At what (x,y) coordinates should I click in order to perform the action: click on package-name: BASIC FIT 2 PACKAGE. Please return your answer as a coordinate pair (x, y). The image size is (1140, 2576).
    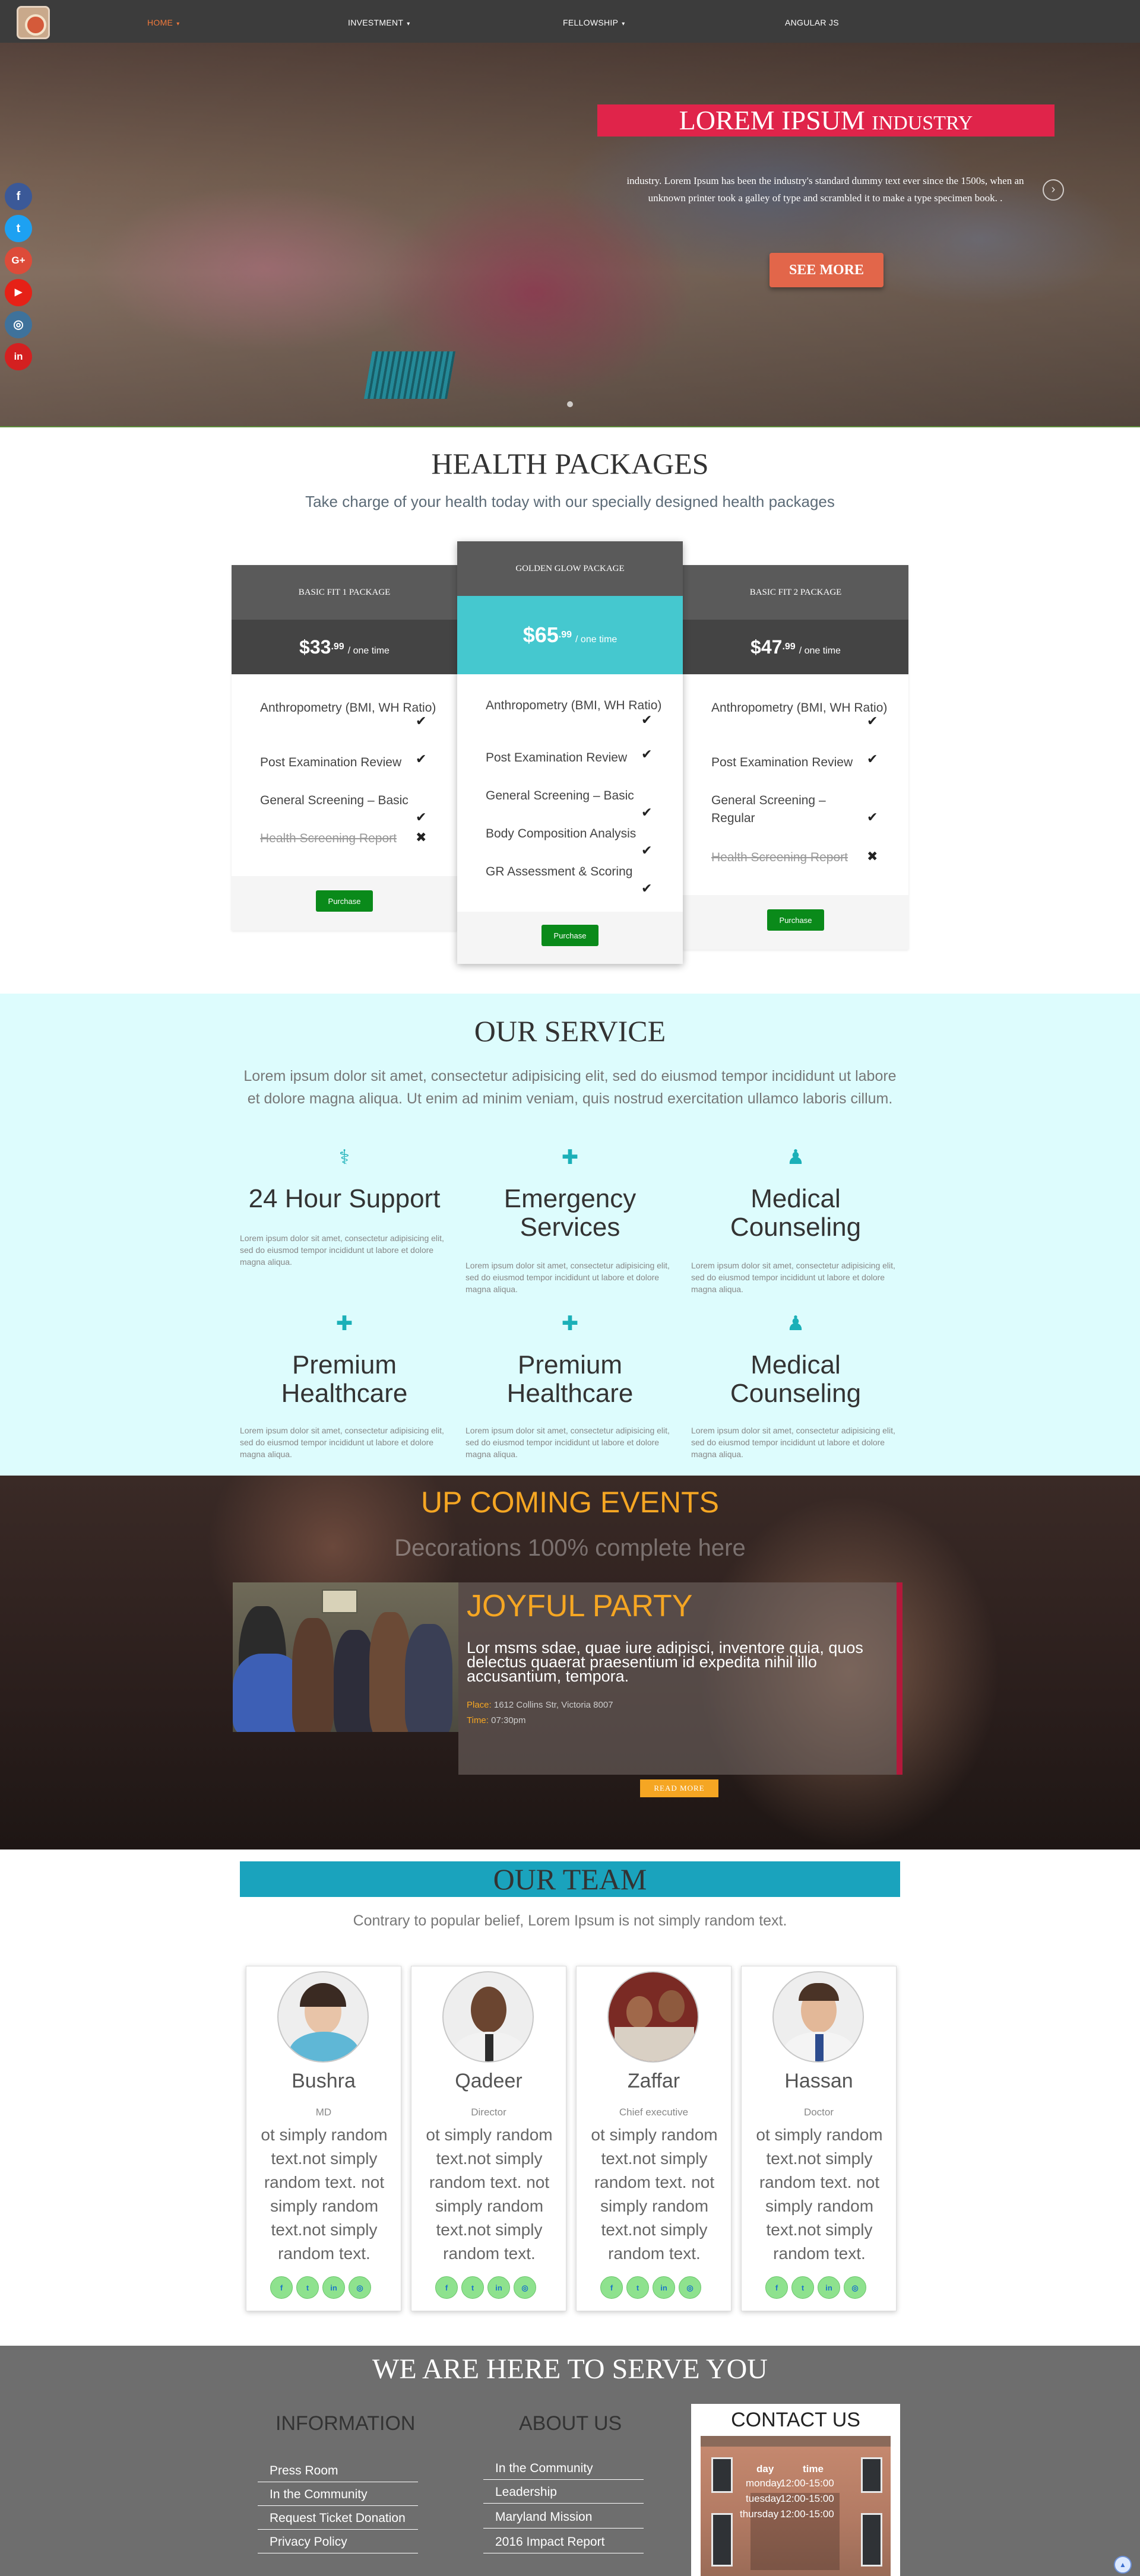
    Looking at the image, I should click on (795, 592).